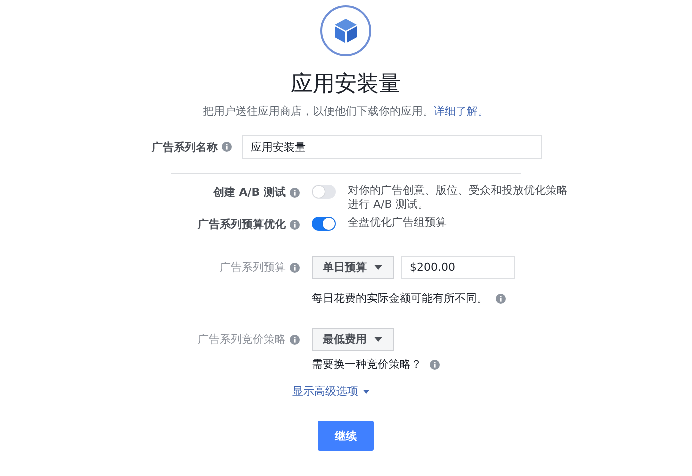  I want to click on field-label: 广告系列预算, so click(253, 267).